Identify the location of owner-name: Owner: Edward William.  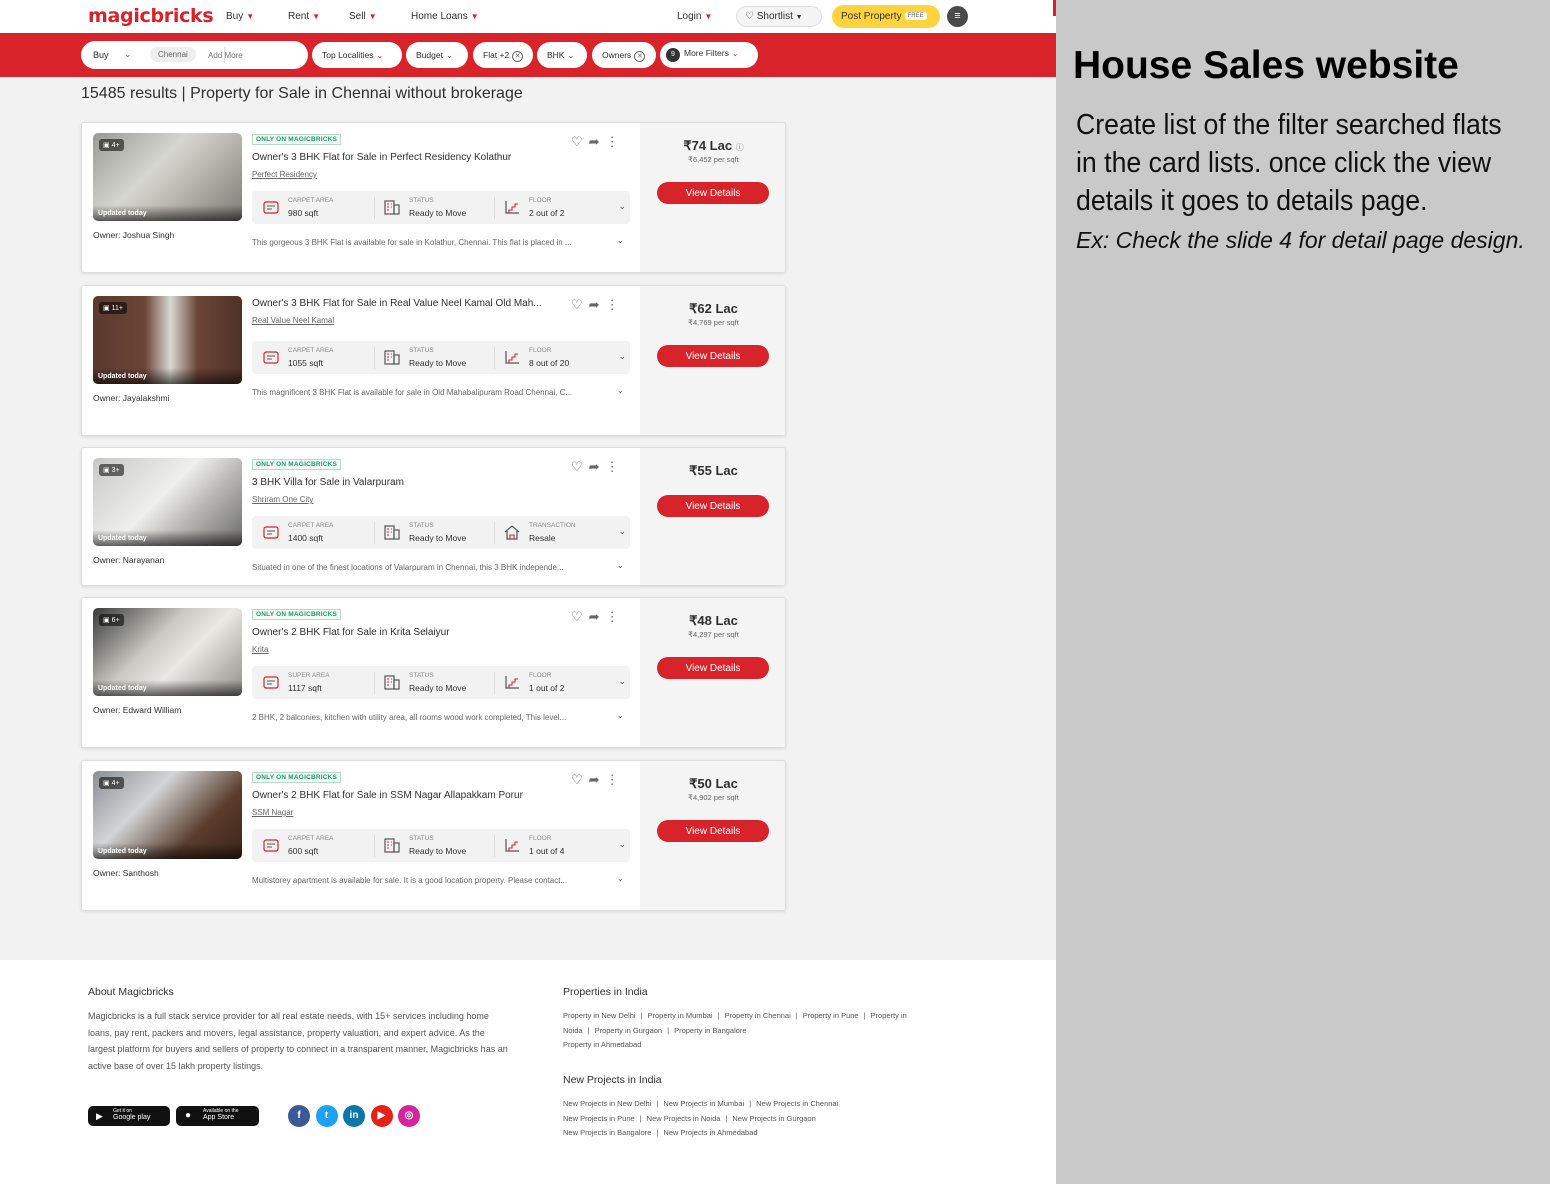
(137, 710).